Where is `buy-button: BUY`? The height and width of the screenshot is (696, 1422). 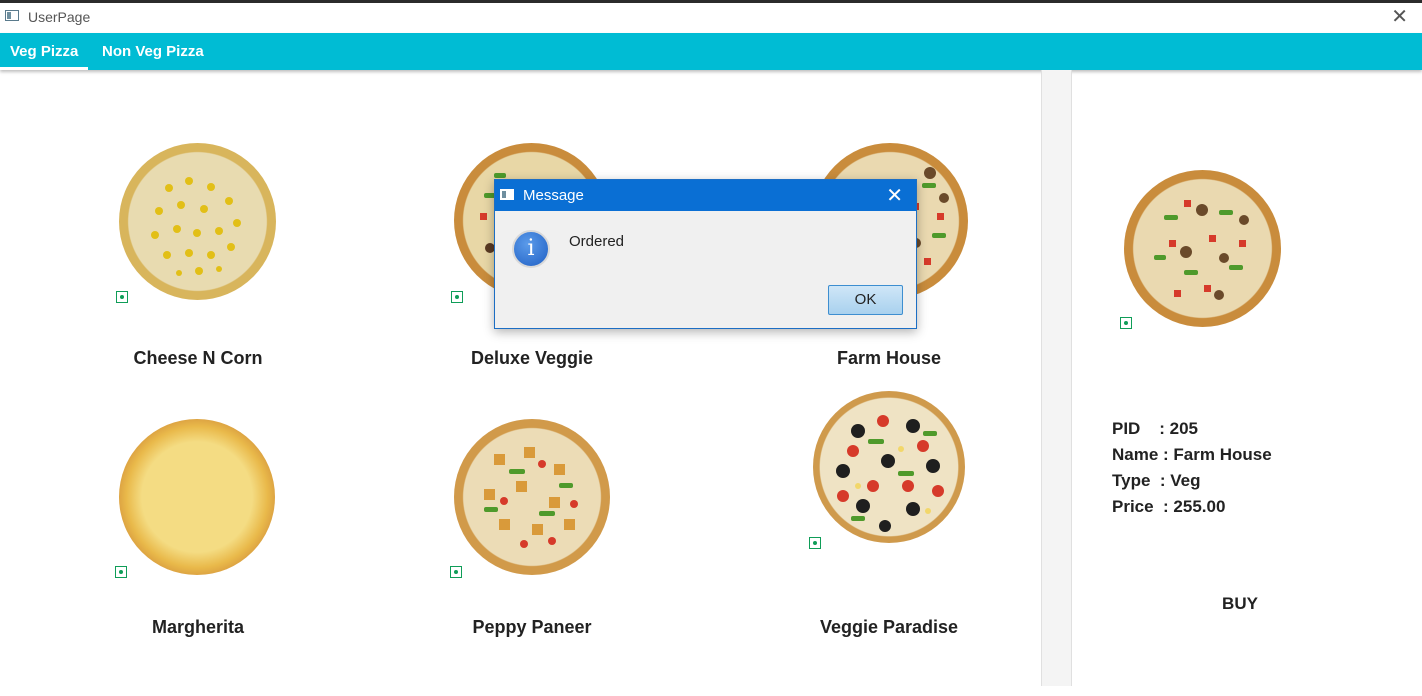
buy-button: BUY is located at coordinates (1240, 606).